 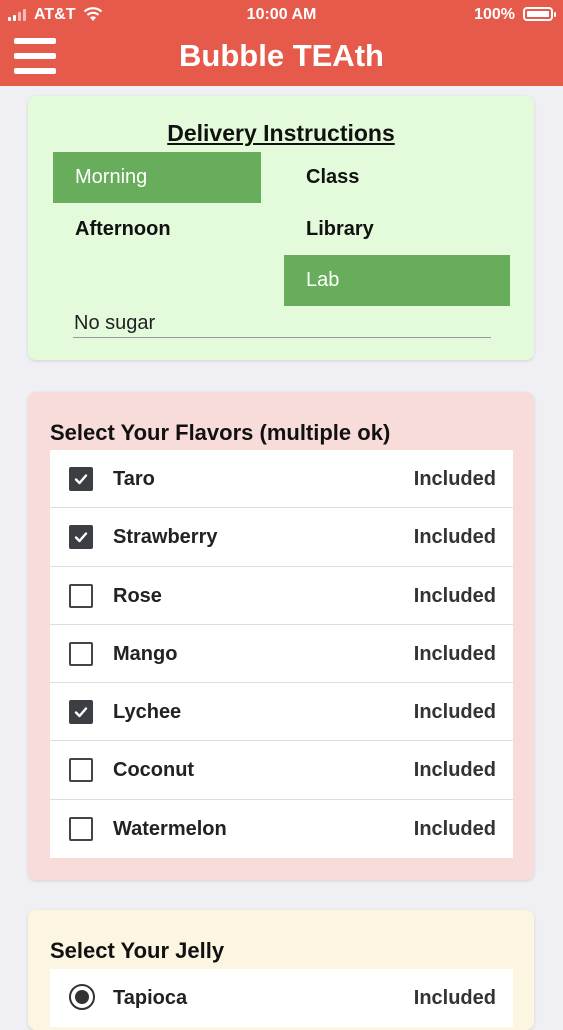 I want to click on flavor-label: Mango, so click(x=145, y=653).